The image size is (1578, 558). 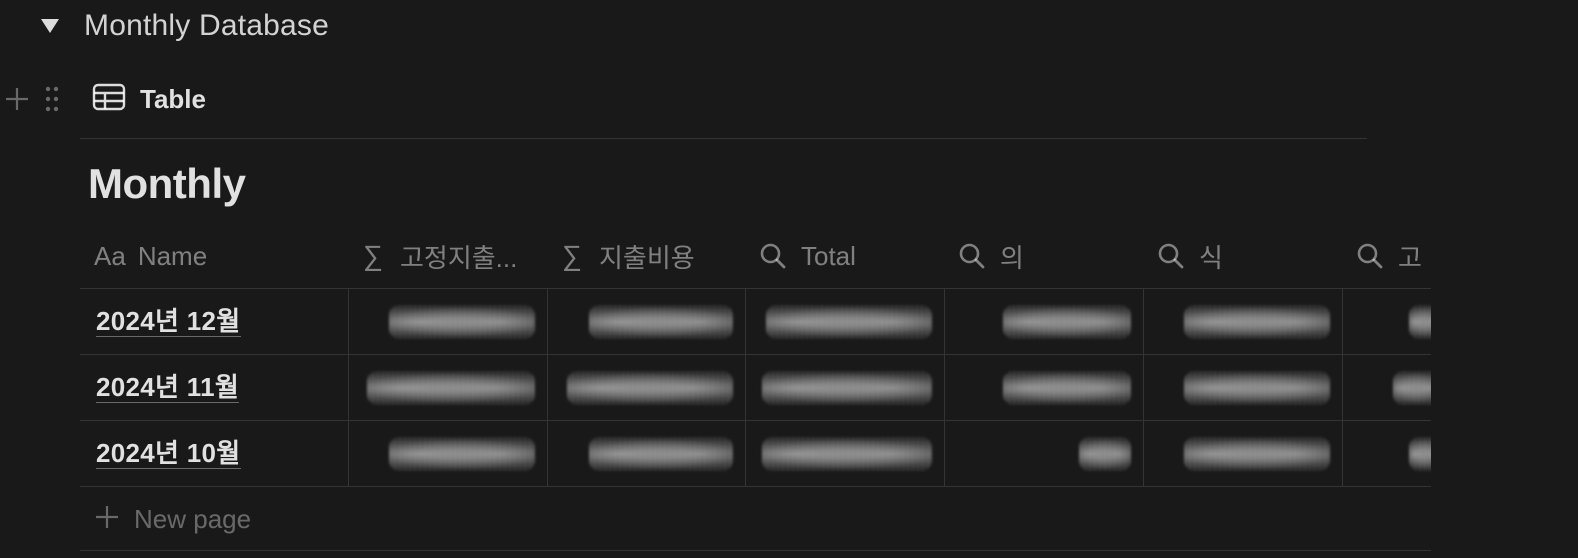 I want to click on column-header-food: 식, so click(x=1242, y=256).